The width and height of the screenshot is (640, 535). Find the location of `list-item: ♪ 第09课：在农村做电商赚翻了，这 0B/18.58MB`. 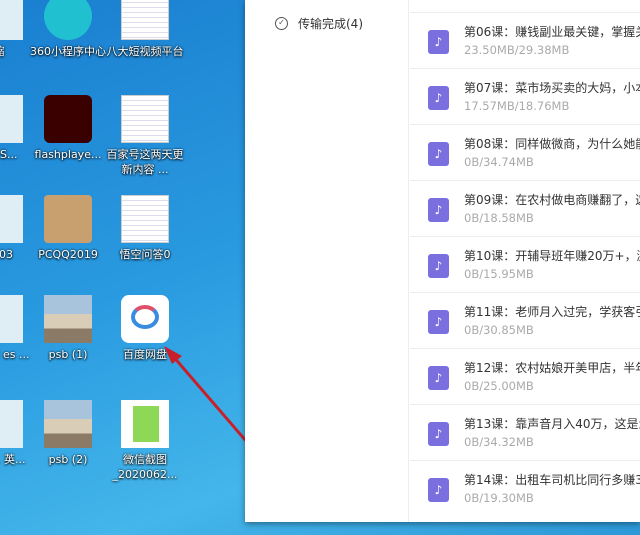

list-item: ♪ 第09课：在农村做电商赚翻了，这 0B/18.58MB is located at coordinates (525, 208).